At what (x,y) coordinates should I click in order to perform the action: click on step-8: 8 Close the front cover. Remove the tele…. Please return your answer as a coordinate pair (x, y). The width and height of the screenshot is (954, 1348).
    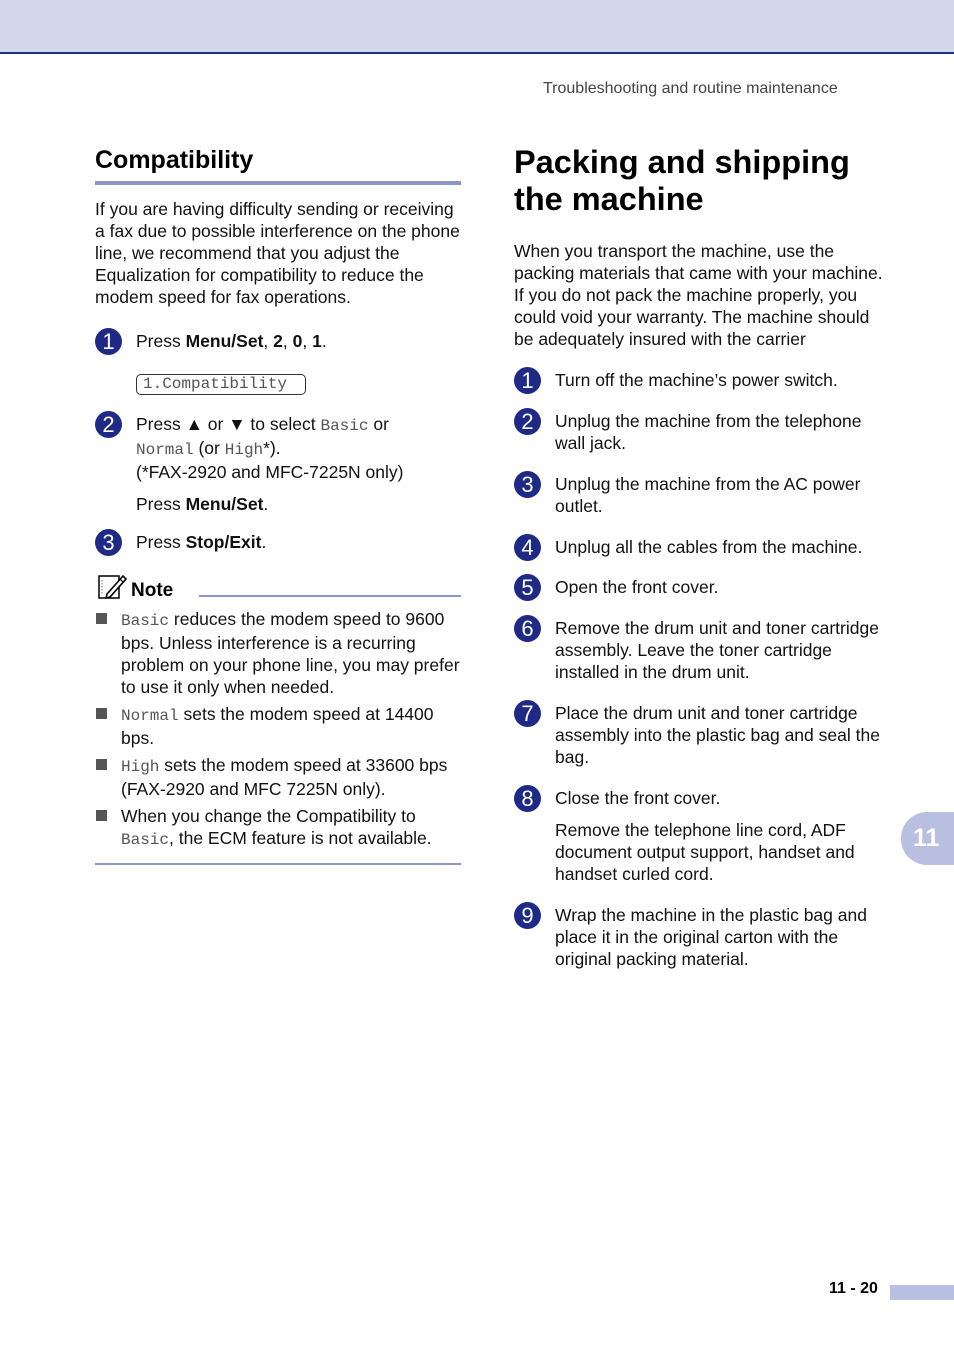
    Looking at the image, I should click on (701, 835).